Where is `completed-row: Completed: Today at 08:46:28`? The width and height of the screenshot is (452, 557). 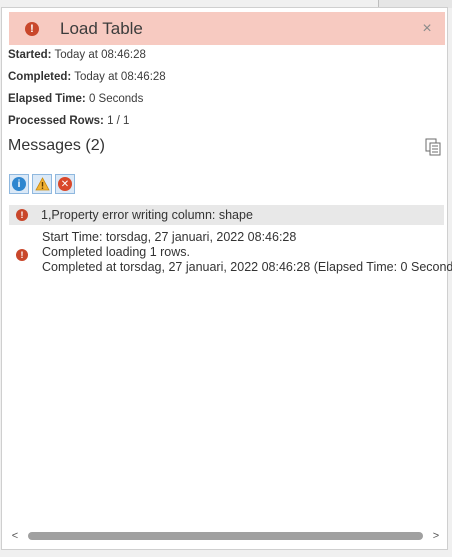
completed-row: Completed: Today at 08:46:28 is located at coordinates (87, 80).